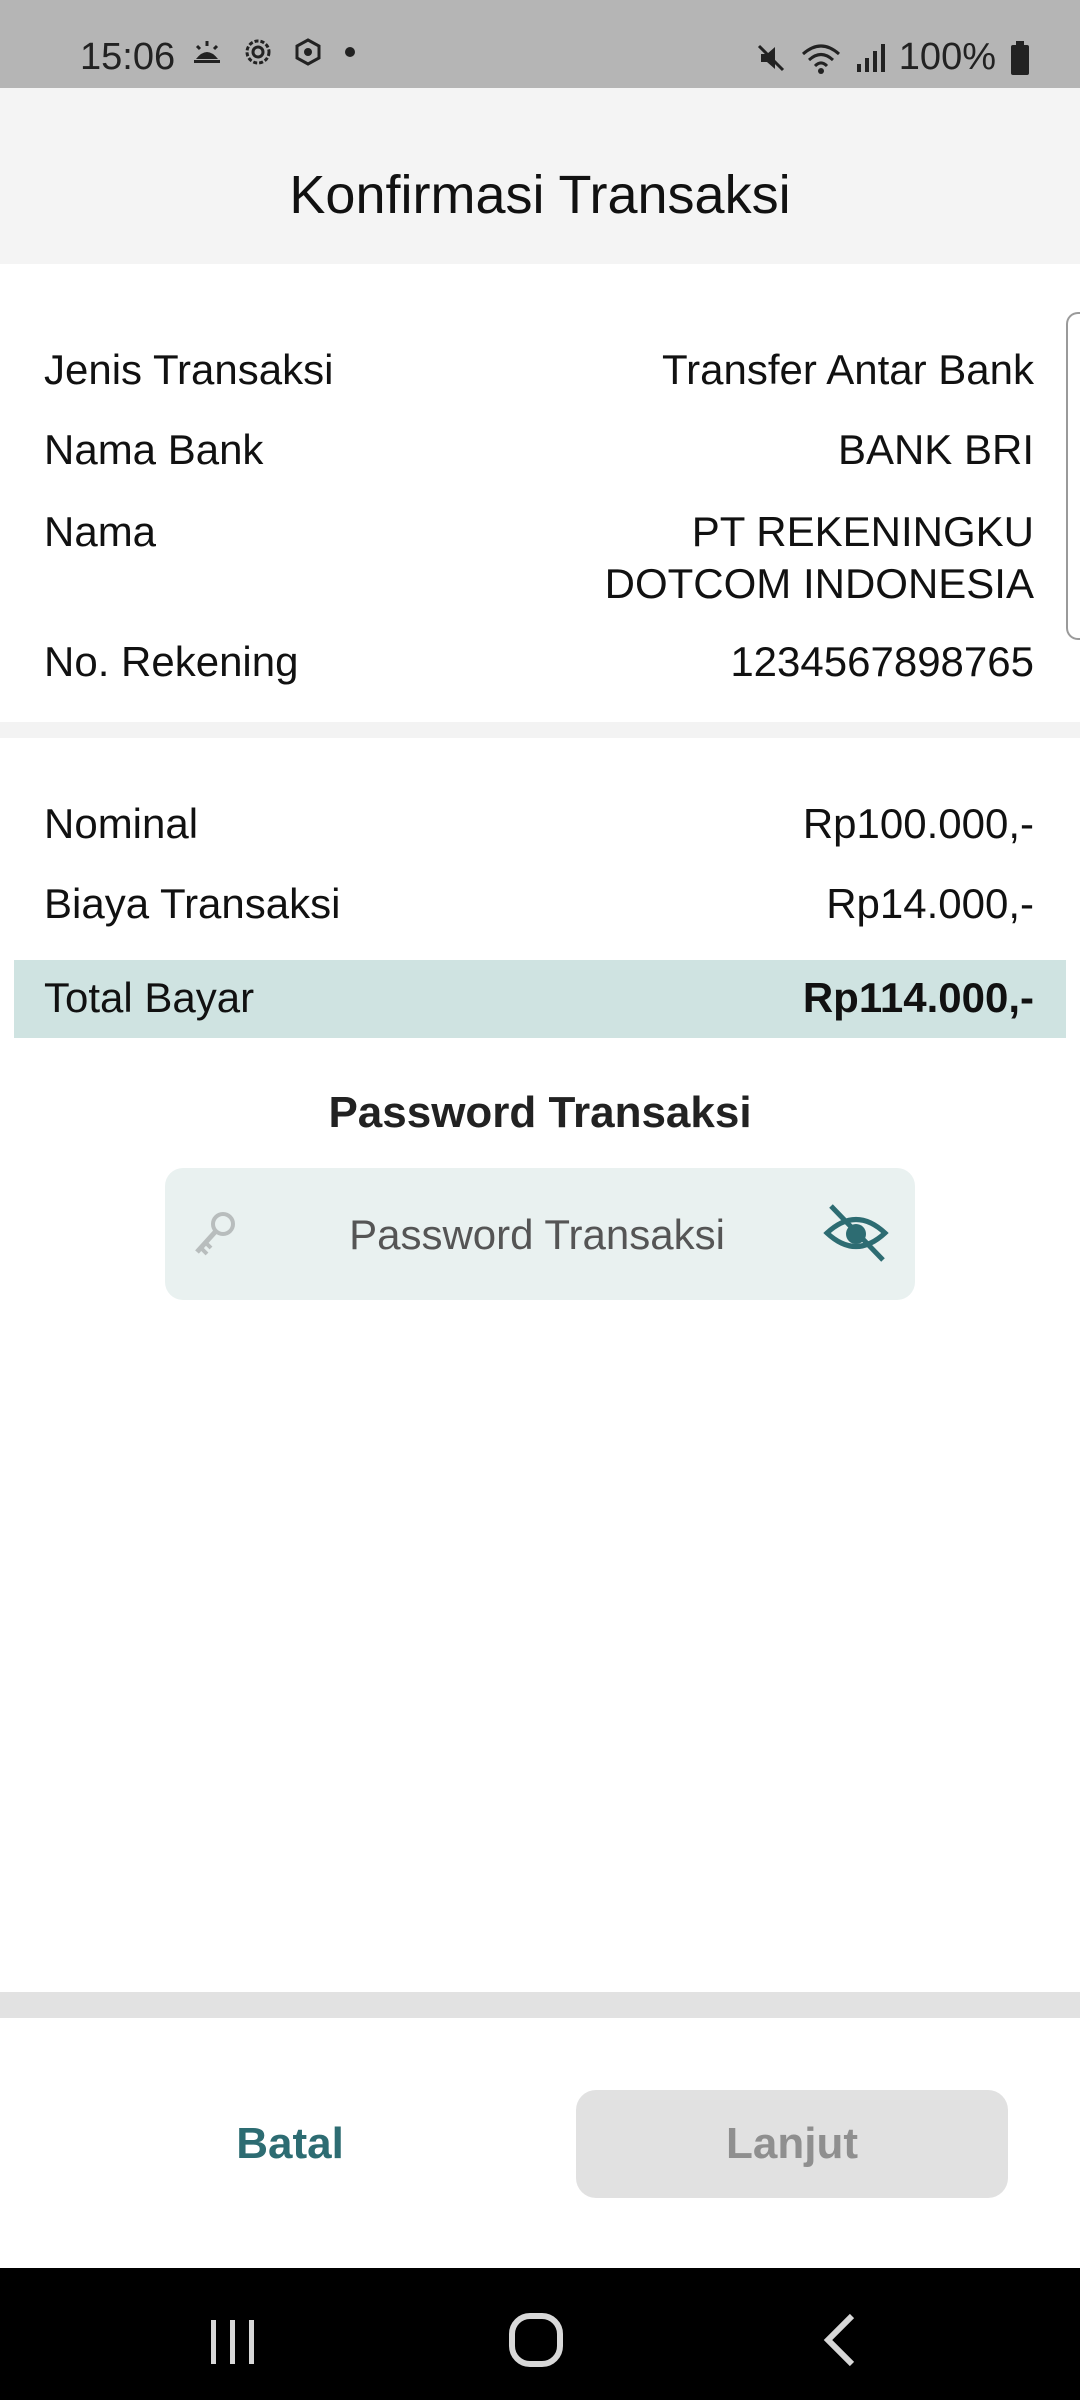  I want to click on status-bar: 15:06 100%, so click(540, 44).